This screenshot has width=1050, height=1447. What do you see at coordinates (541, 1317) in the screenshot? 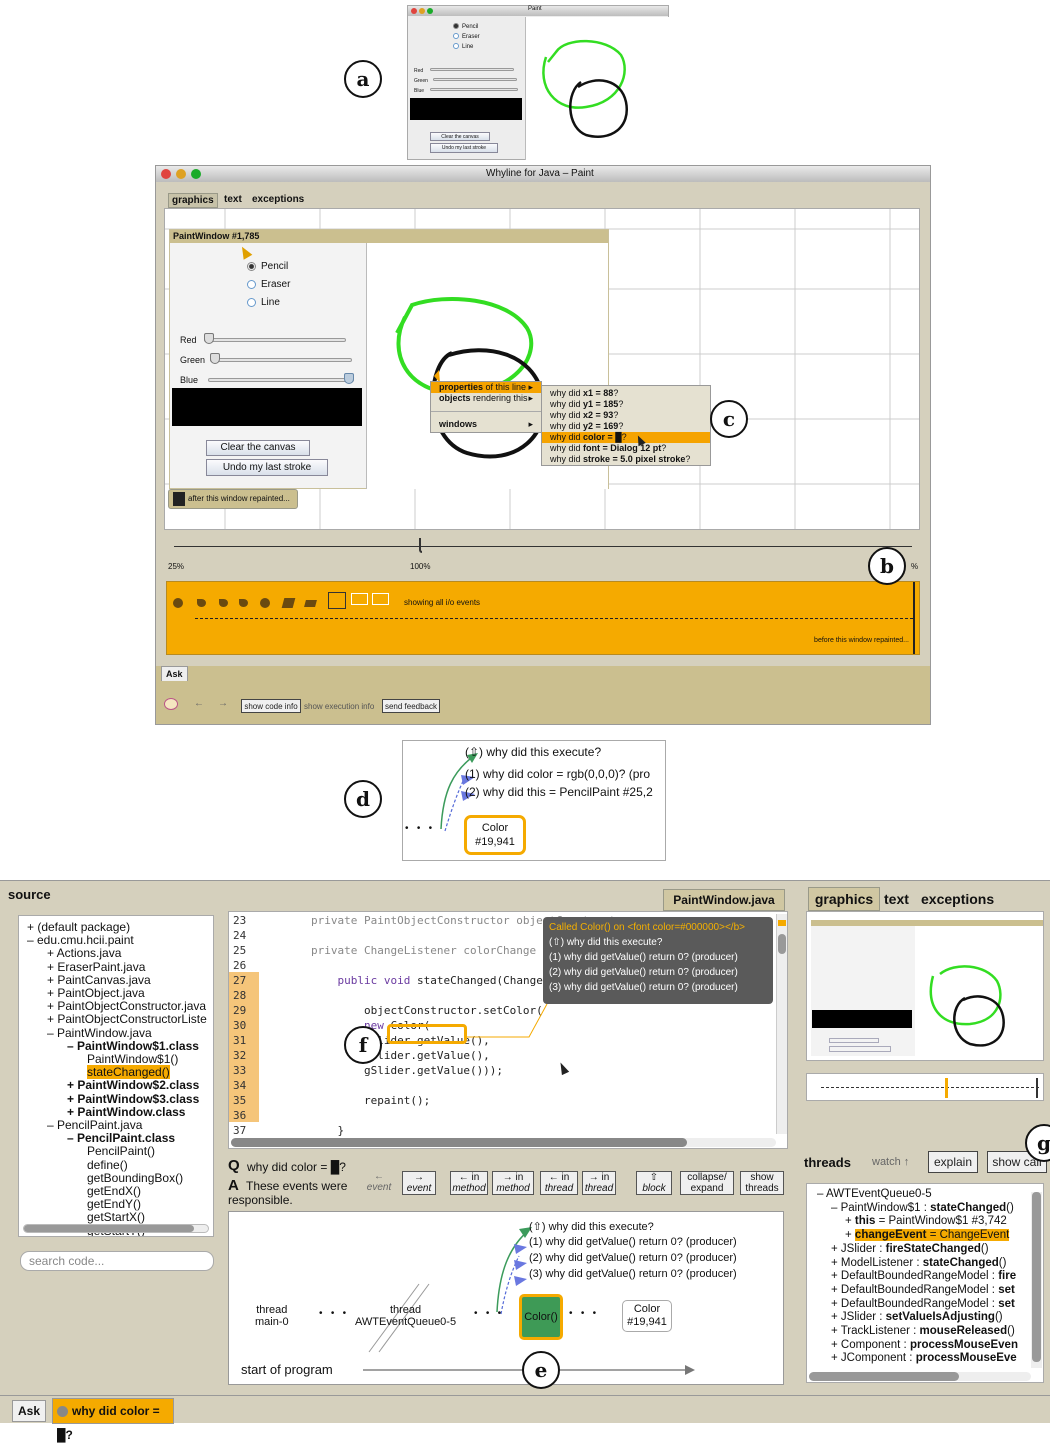
I see `color-call-node: Color()` at bounding box center [541, 1317].